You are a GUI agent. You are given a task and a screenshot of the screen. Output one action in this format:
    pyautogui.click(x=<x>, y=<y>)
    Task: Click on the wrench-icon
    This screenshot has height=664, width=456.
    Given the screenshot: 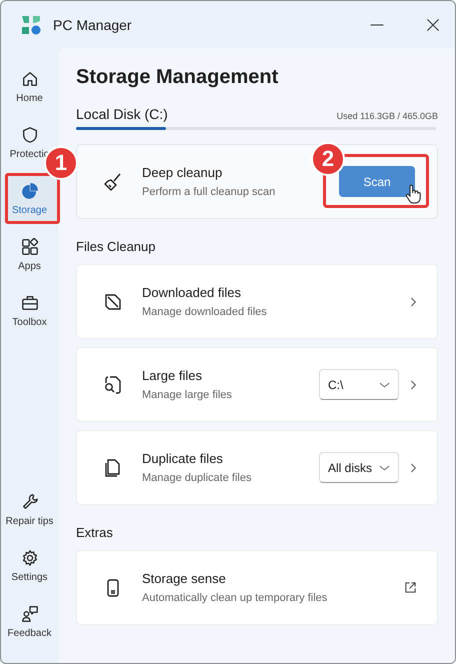 What is the action you would take?
    pyautogui.click(x=29, y=502)
    